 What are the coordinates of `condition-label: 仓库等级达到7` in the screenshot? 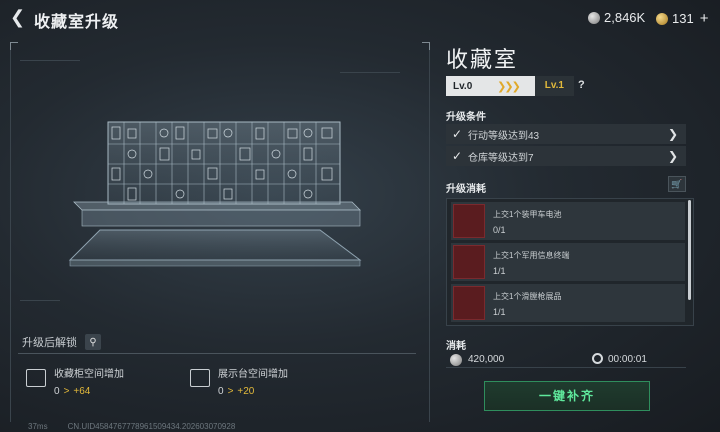 It's located at (501, 158).